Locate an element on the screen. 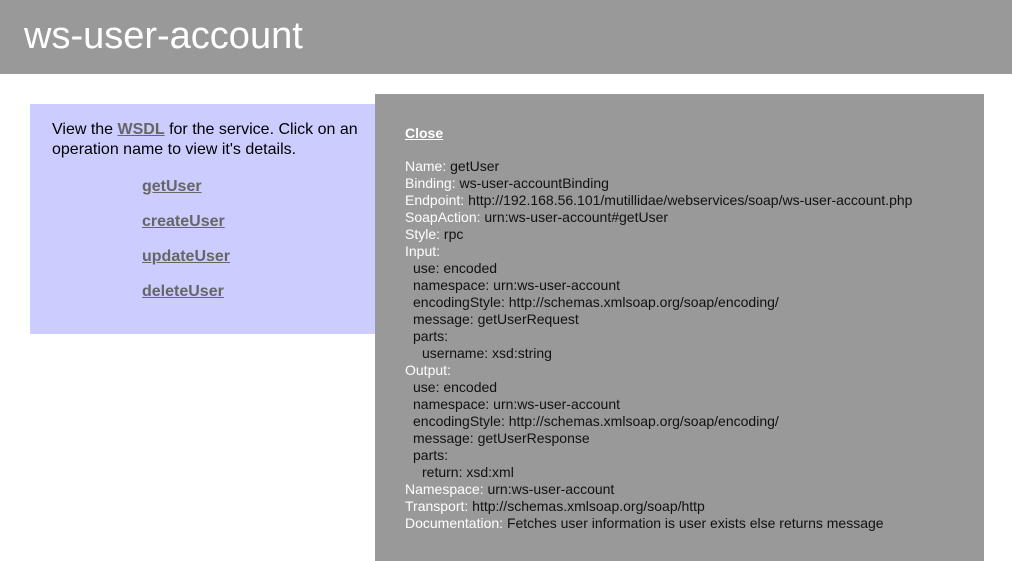 Image resolution: width=1012 pixels, height=561 pixels. detail-input-message: message: getUserRequest is located at coordinates (658, 319).